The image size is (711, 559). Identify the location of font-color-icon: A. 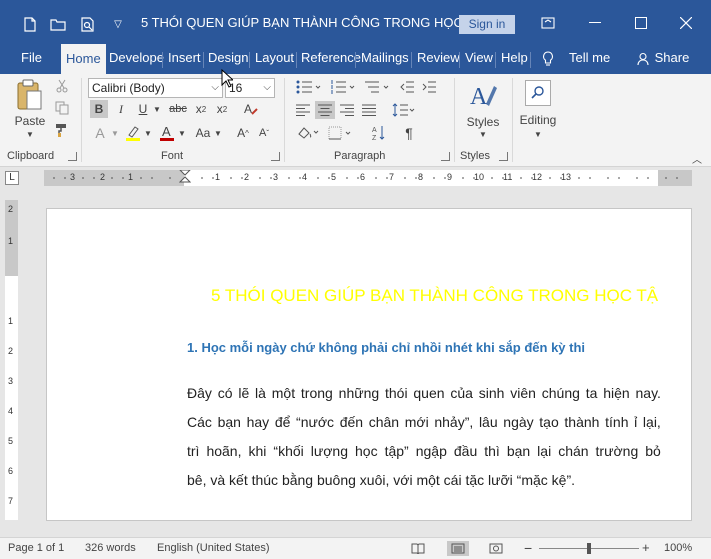
(167, 133).